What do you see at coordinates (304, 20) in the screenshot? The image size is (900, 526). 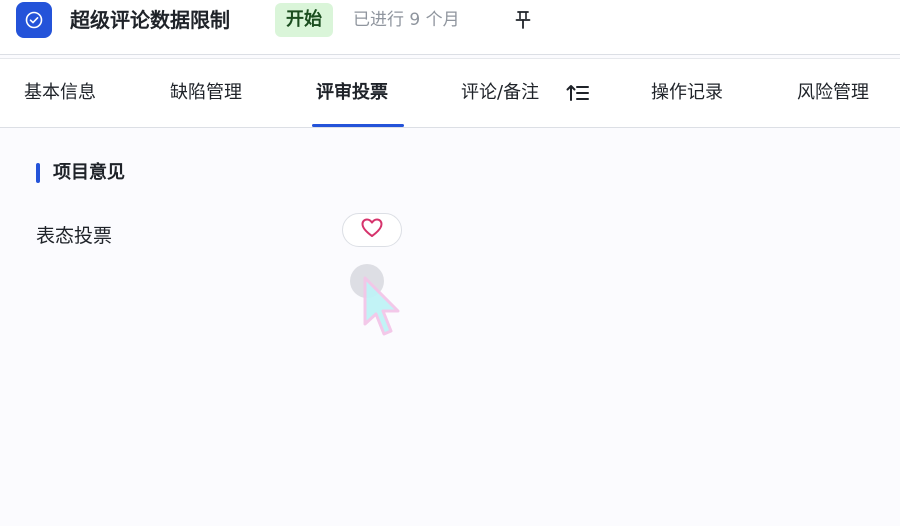 I see `status-badge: 开始` at bounding box center [304, 20].